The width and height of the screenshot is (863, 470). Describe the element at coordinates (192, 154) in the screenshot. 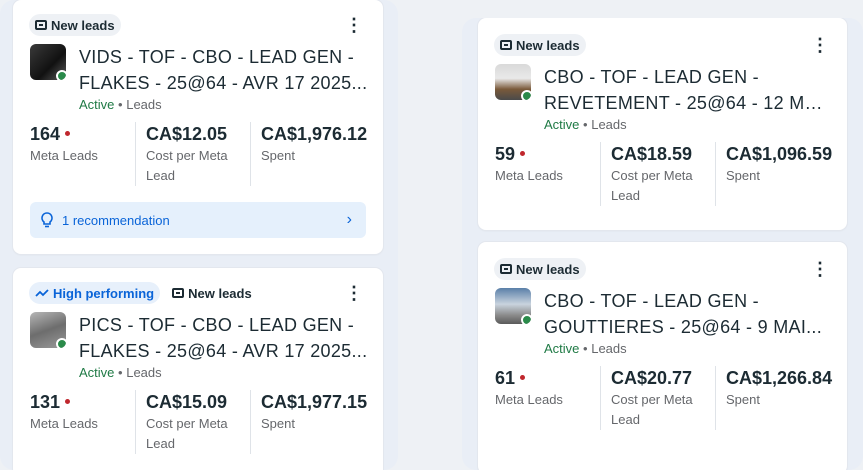

I see `cost-per-result-metric: CA$12.05 Cost per Meta Lead` at that location.